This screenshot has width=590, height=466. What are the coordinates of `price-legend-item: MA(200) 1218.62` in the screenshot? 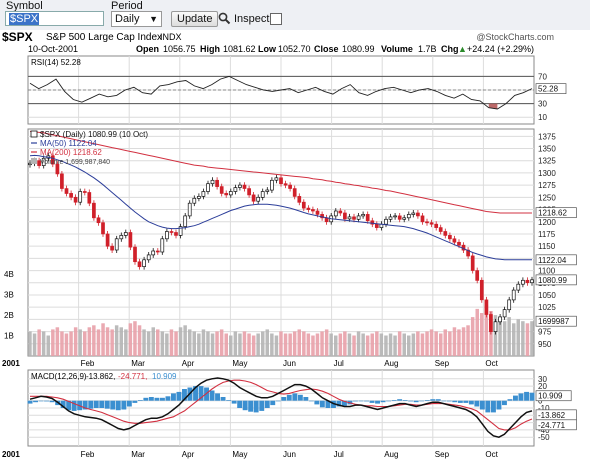 It's located at (71, 152).